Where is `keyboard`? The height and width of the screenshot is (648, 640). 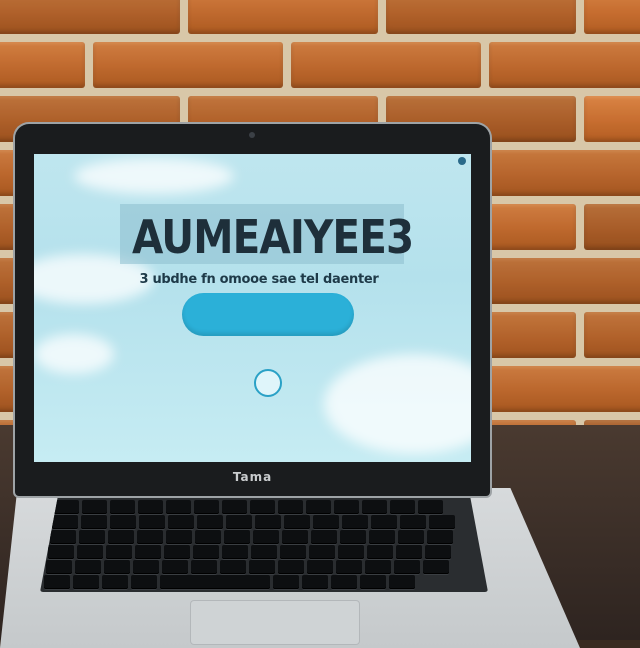 keyboard is located at coordinates (264, 544).